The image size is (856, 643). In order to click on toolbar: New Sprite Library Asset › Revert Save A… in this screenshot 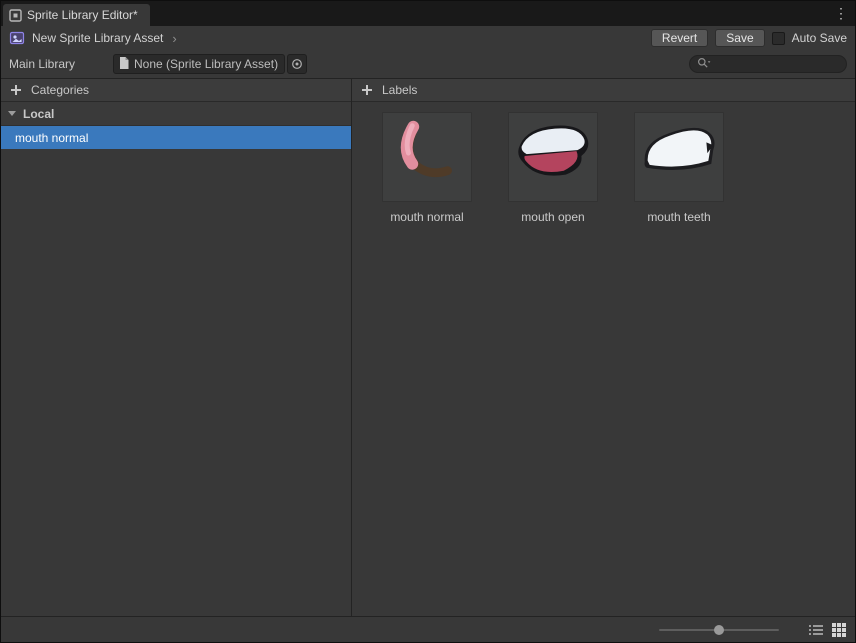, I will do `click(428, 38)`.